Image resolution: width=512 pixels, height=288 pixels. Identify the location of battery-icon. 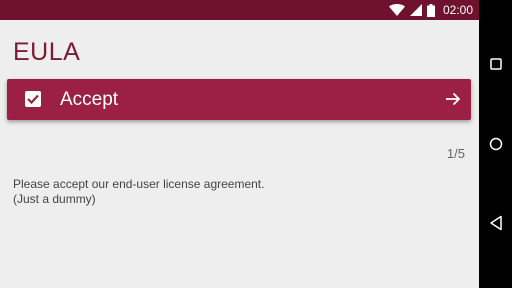
(430, 10).